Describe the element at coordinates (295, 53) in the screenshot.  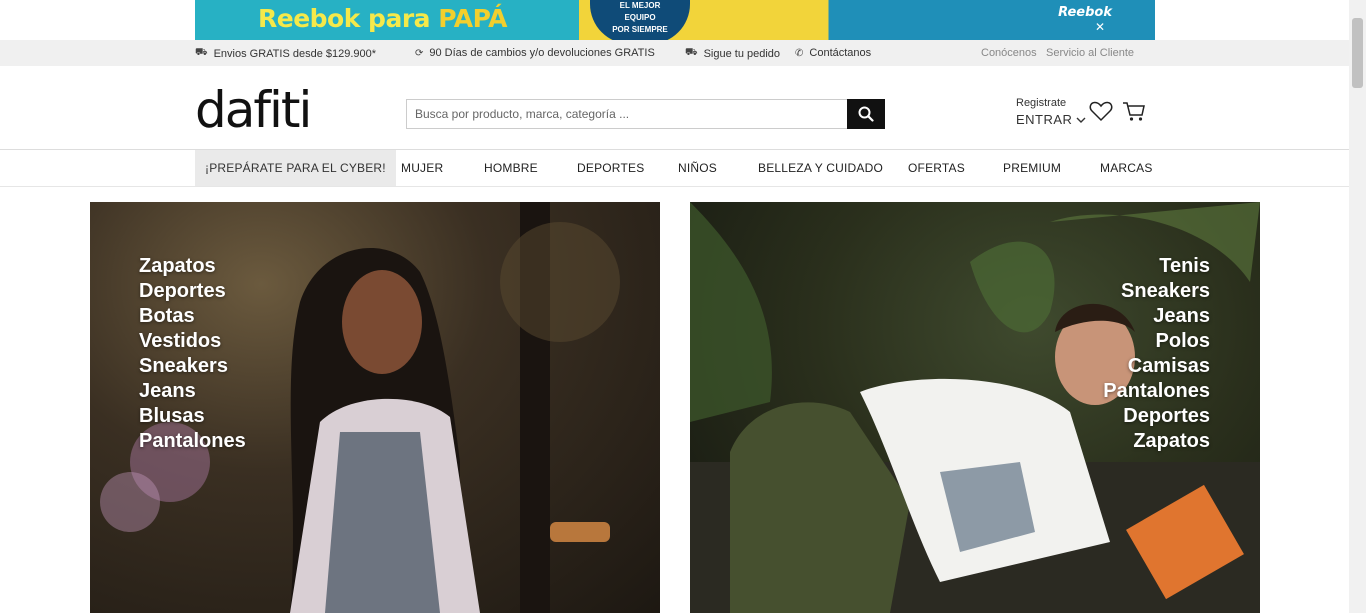
I see `free-shipping-label: Envios GRATIS desde $129.900*` at that location.